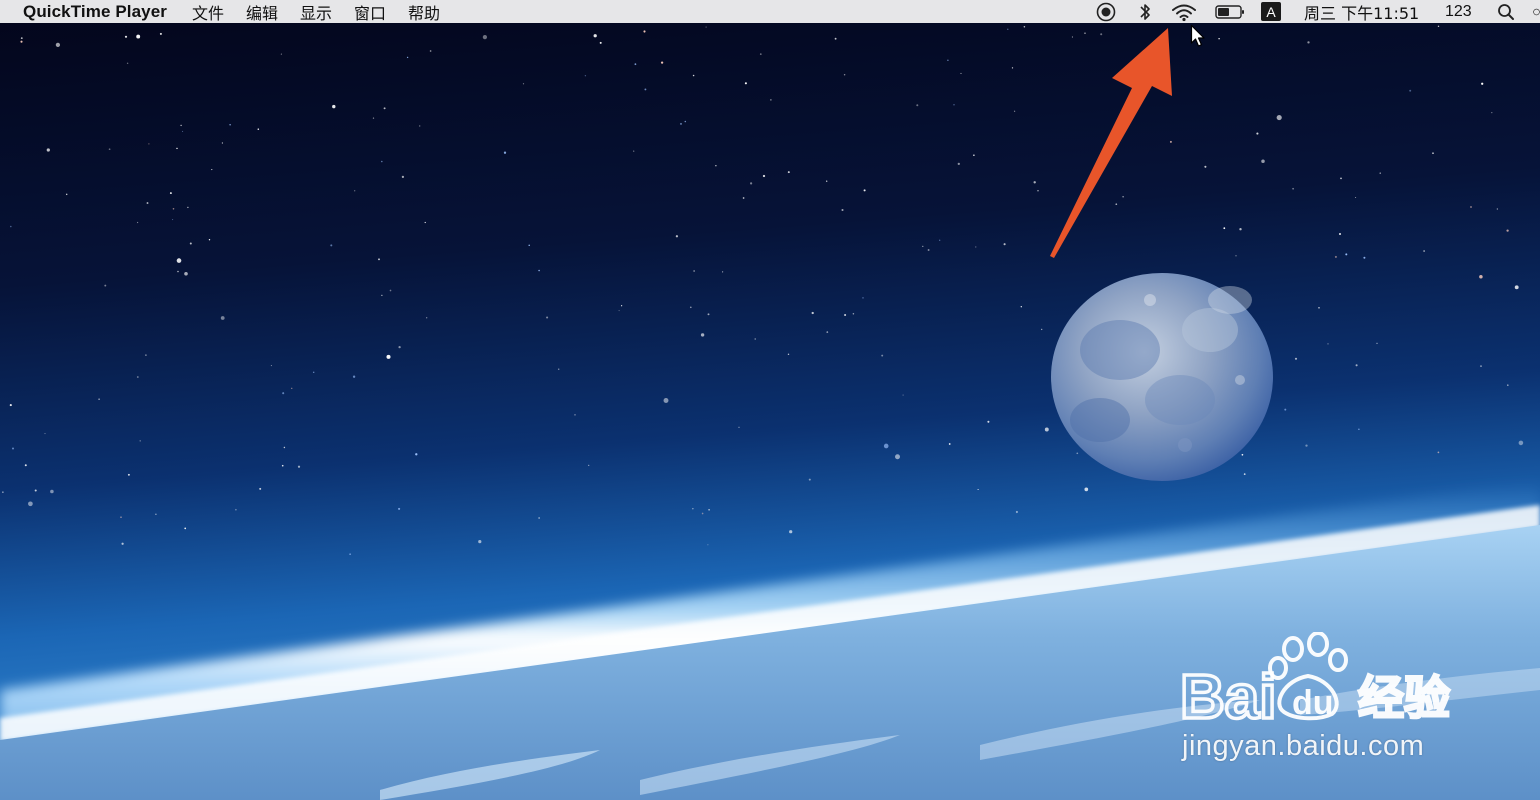 Image resolution: width=1540 pixels, height=800 pixels. What do you see at coordinates (1313, 703) in the screenshot?
I see `svg-text: du` at bounding box center [1313, 703].